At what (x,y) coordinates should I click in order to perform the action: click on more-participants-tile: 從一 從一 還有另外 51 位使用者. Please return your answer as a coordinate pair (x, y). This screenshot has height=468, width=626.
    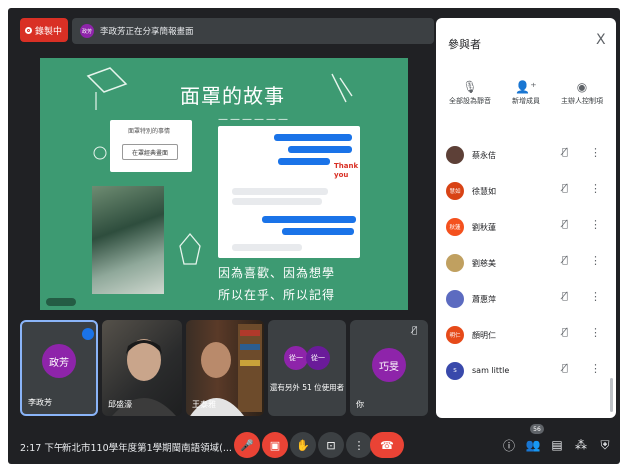
    Looking at the image, I should click on (307, 368).